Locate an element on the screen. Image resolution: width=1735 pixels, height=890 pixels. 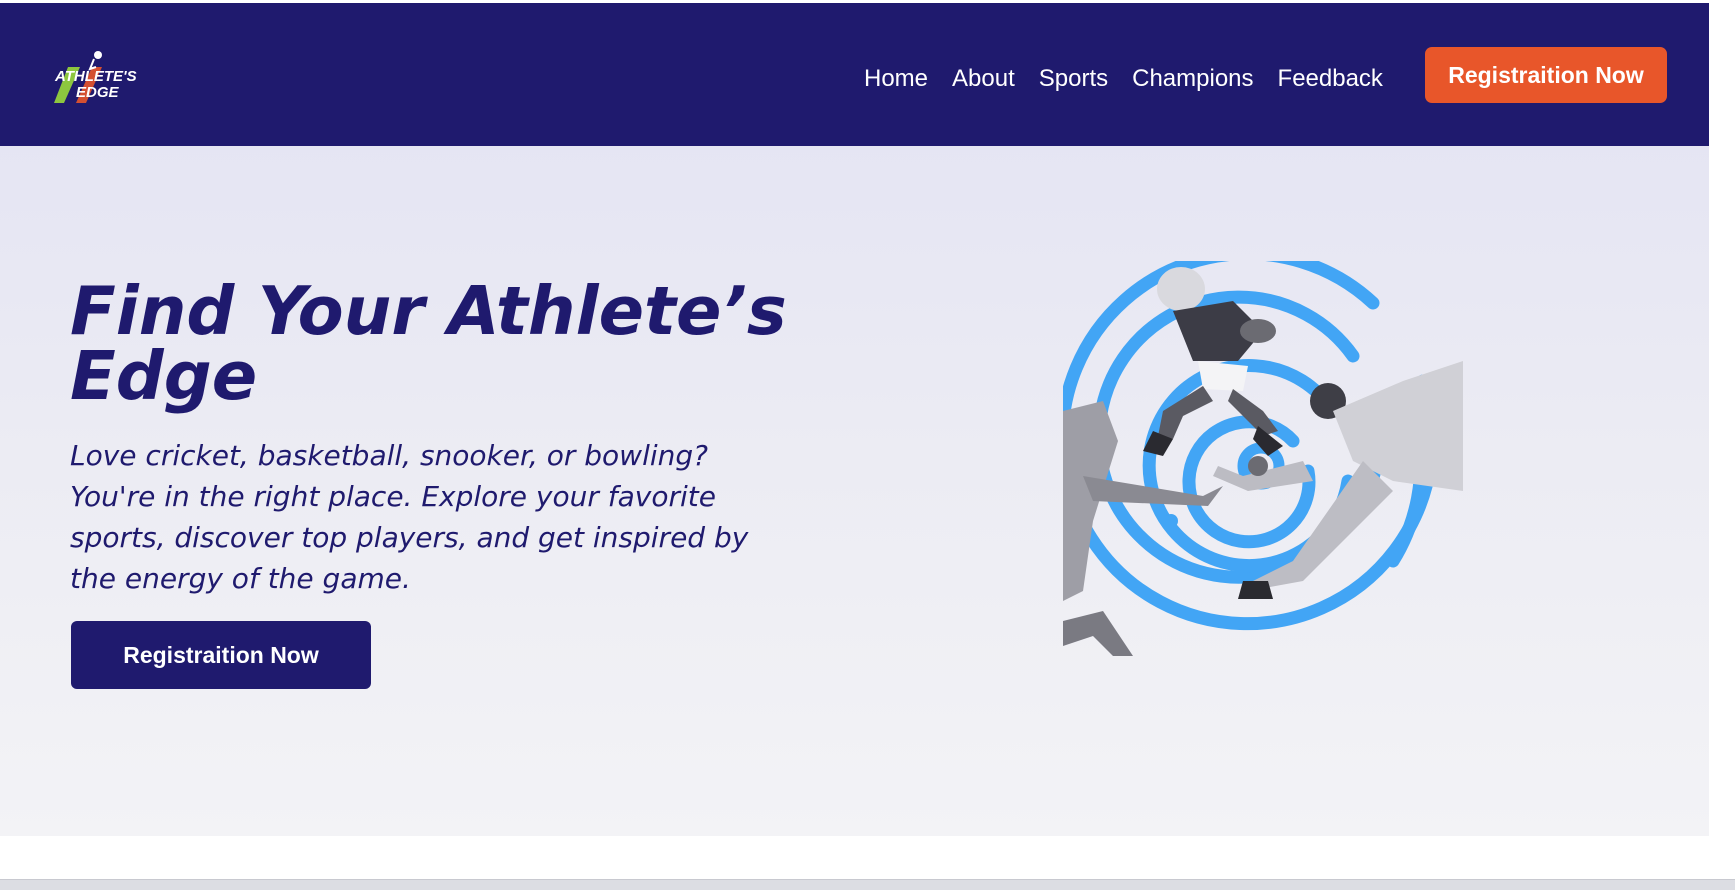
svg-text: EDGE is located at coordinates (98, 92).